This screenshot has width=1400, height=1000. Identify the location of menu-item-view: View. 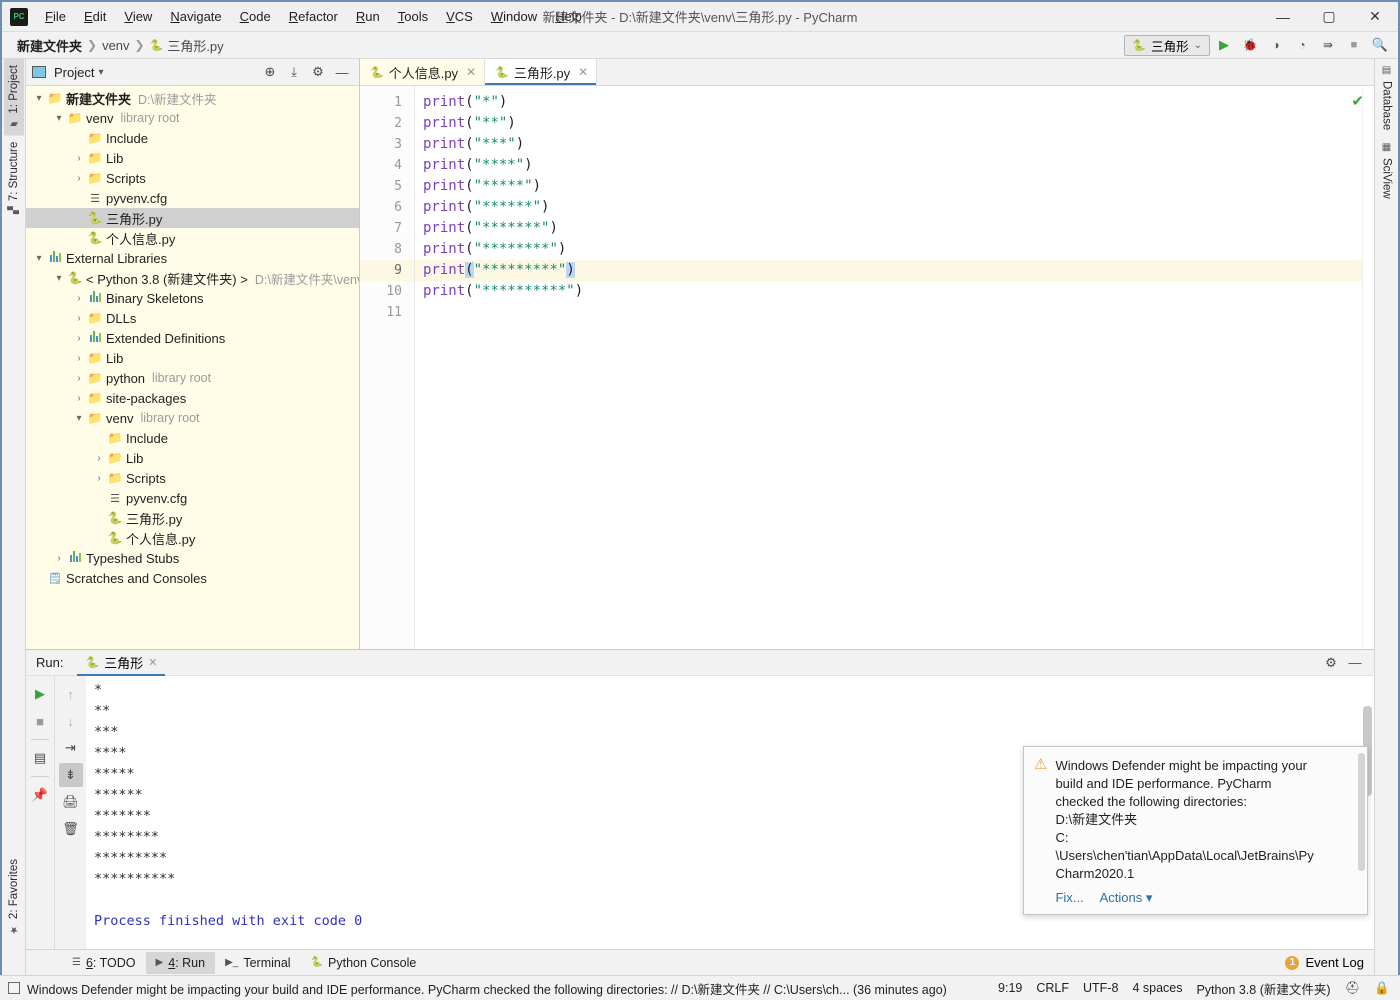
(138, 16).